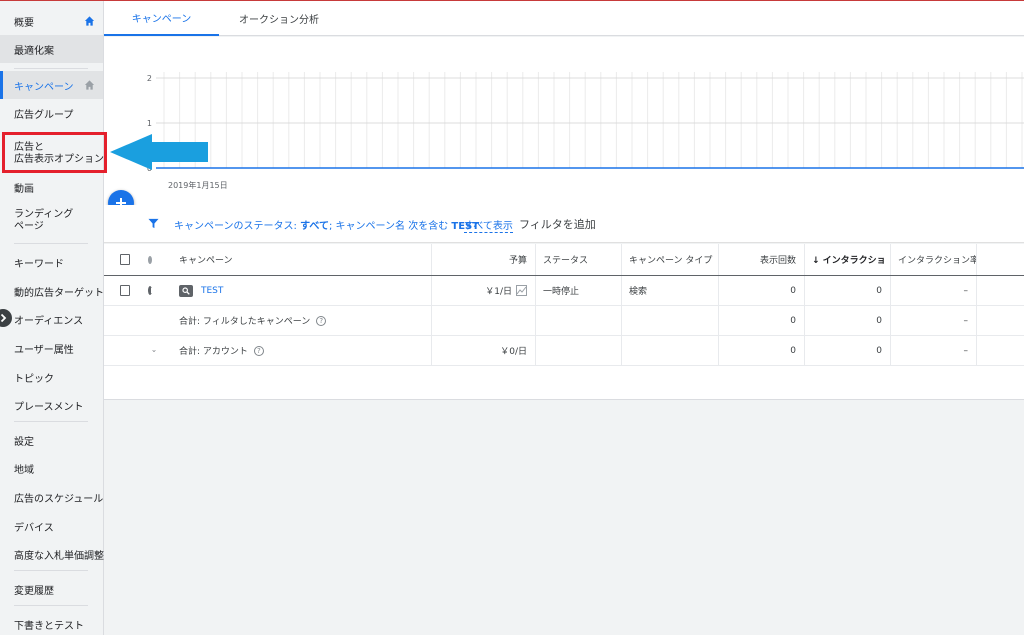  I want to click on total-impressions: 0, so click(793, 320).